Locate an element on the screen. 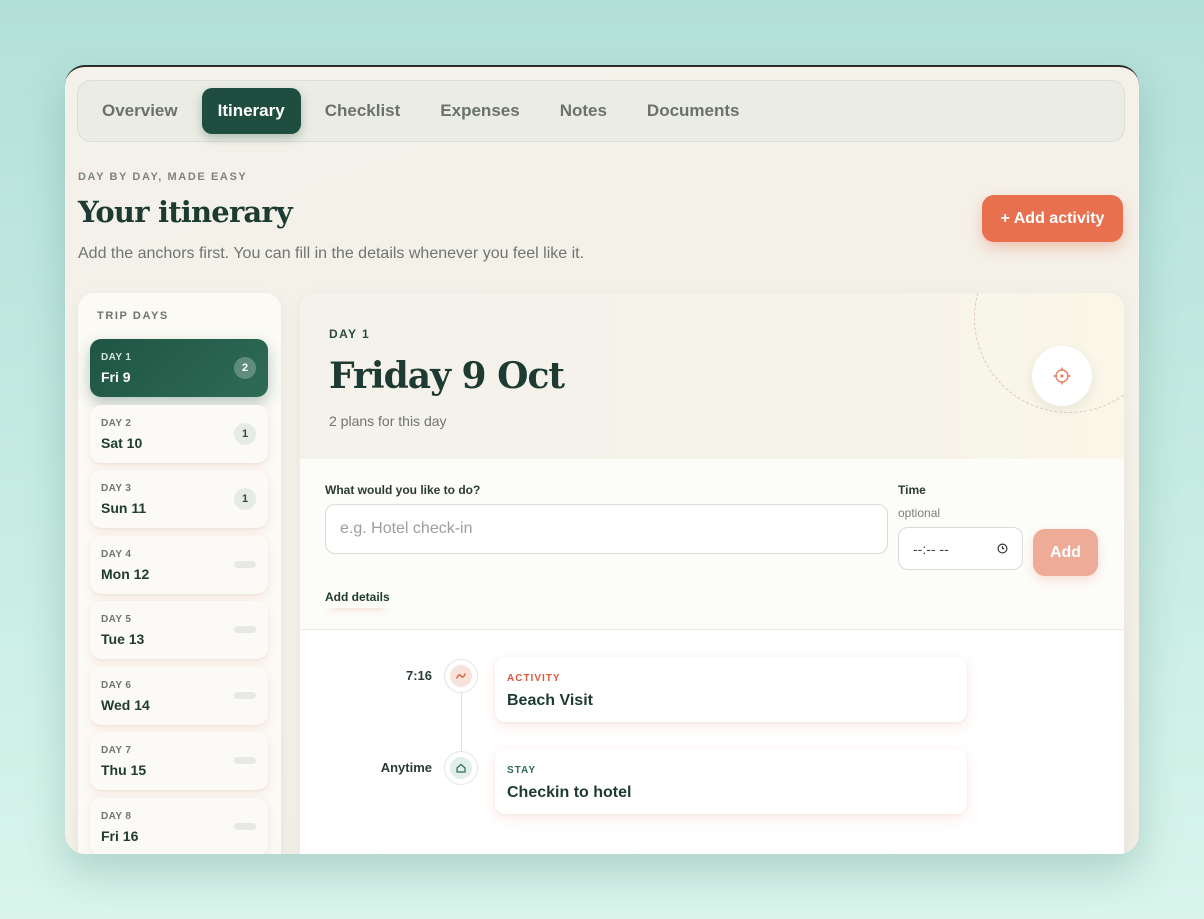 Image resolution: width=1204 pixels, height=919 pixels. page-title: Your itinerary is located at coordinates (185, 212).